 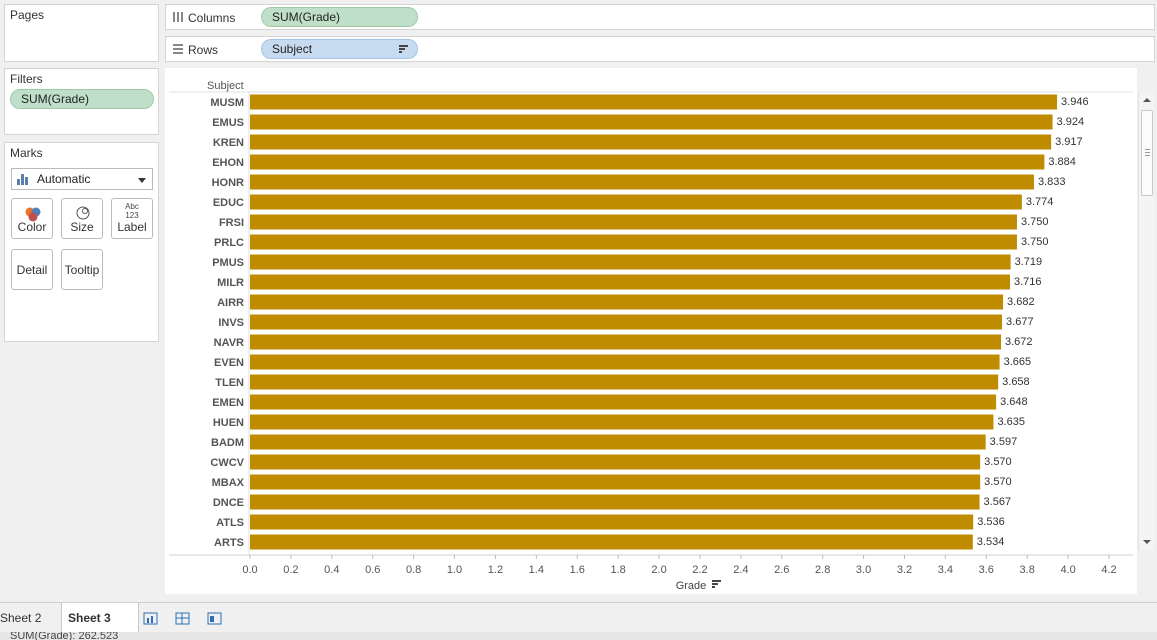 I want to click on status-bar: SUM(Grade): 262.523, so click(x=578, y=636).